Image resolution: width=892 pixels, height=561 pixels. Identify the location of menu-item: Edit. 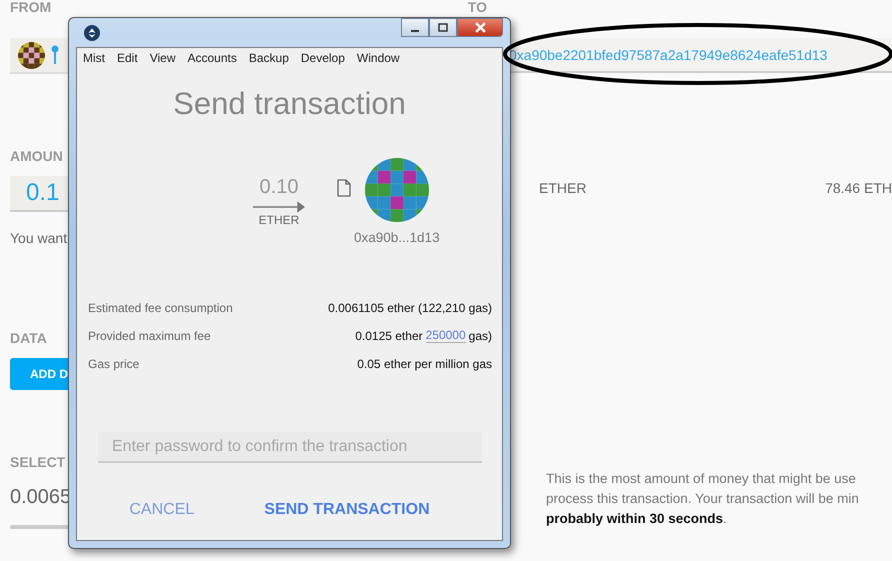
(127, 58).